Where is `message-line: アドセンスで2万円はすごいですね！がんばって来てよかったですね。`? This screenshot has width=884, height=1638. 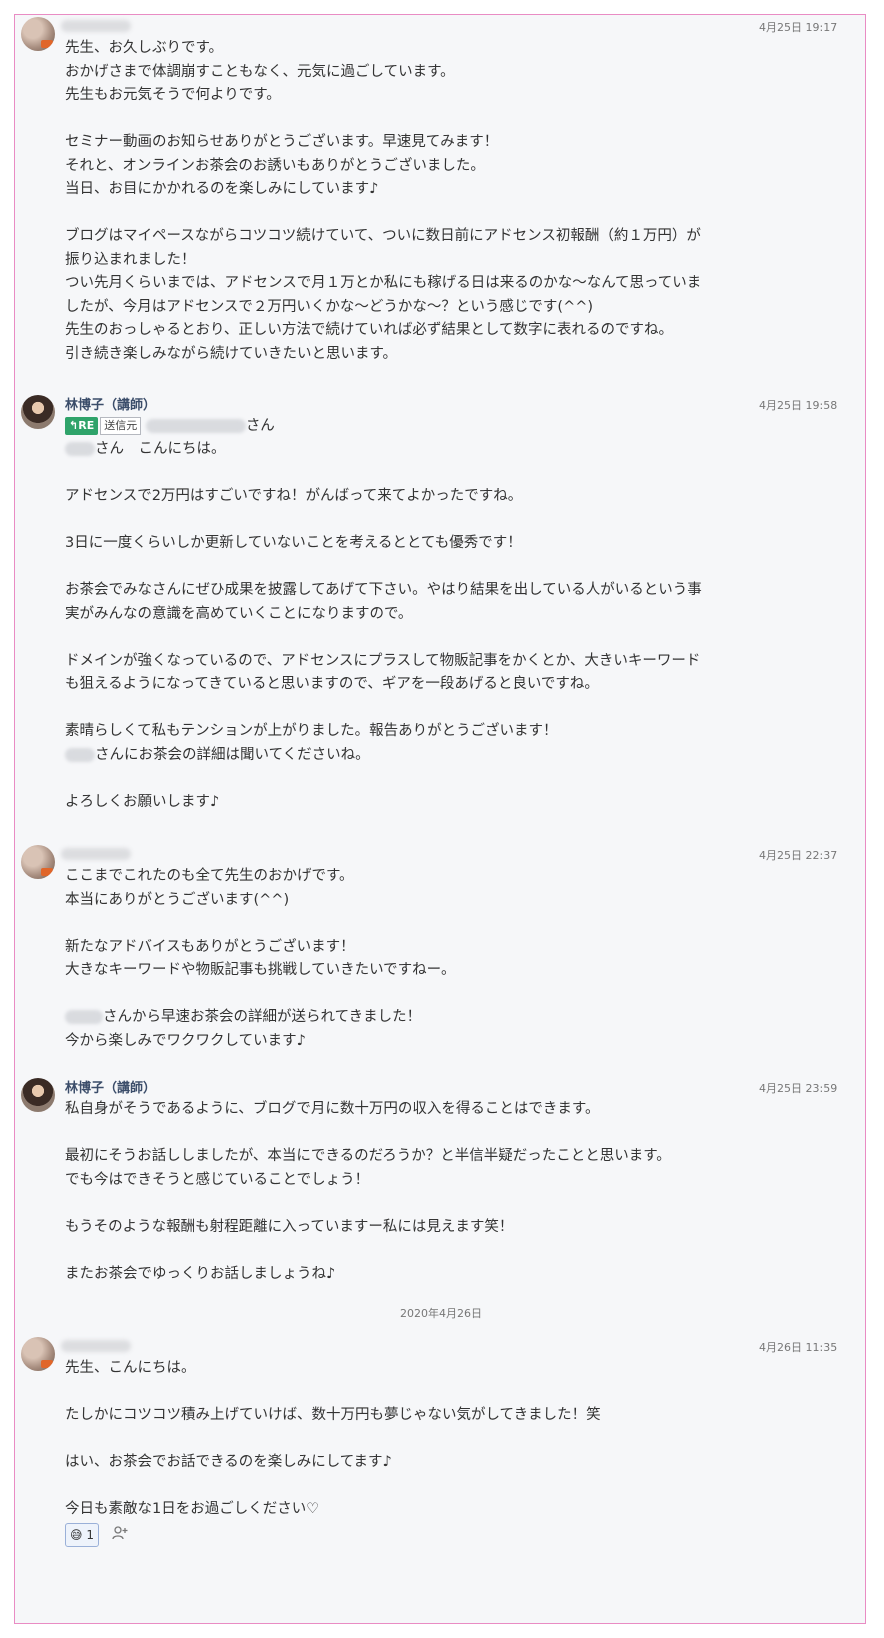
message-line: アドセンスで2万円はすごいですね！がんばって来てよかったですね。 is located at coordinates (294, 496).